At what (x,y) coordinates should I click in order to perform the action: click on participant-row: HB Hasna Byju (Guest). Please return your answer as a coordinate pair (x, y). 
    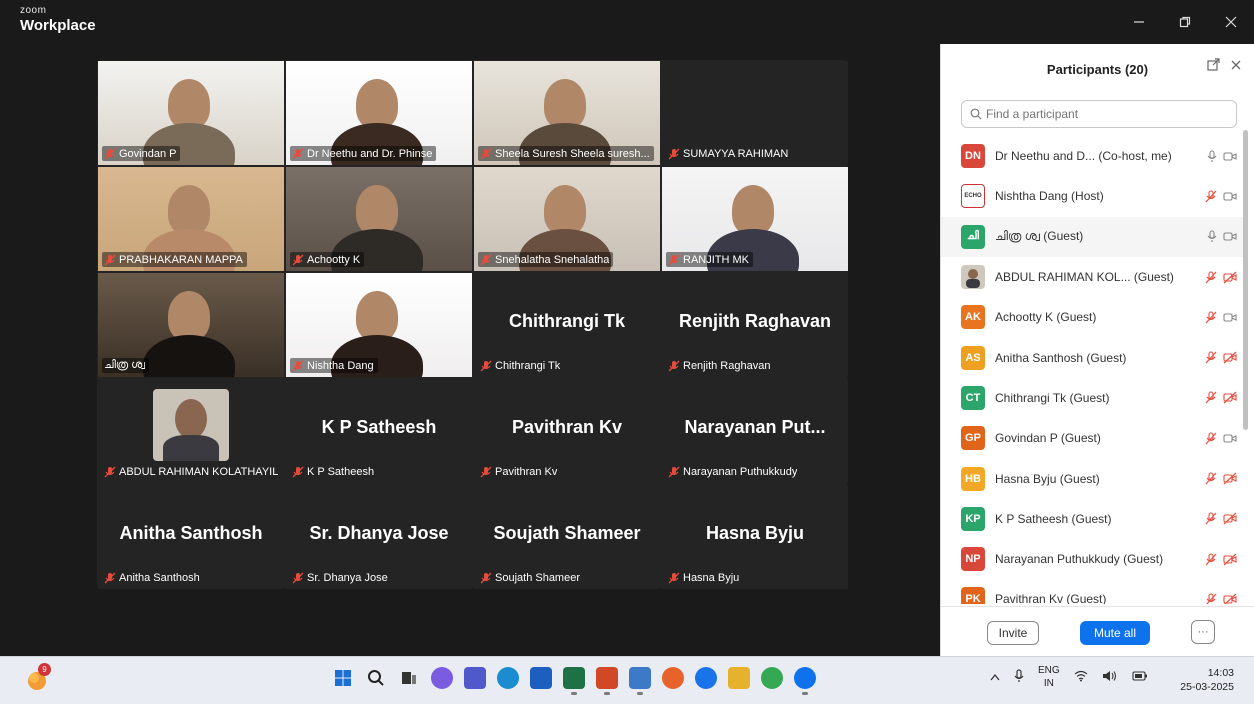
    Looking at the image, I should click on (1093, 478).